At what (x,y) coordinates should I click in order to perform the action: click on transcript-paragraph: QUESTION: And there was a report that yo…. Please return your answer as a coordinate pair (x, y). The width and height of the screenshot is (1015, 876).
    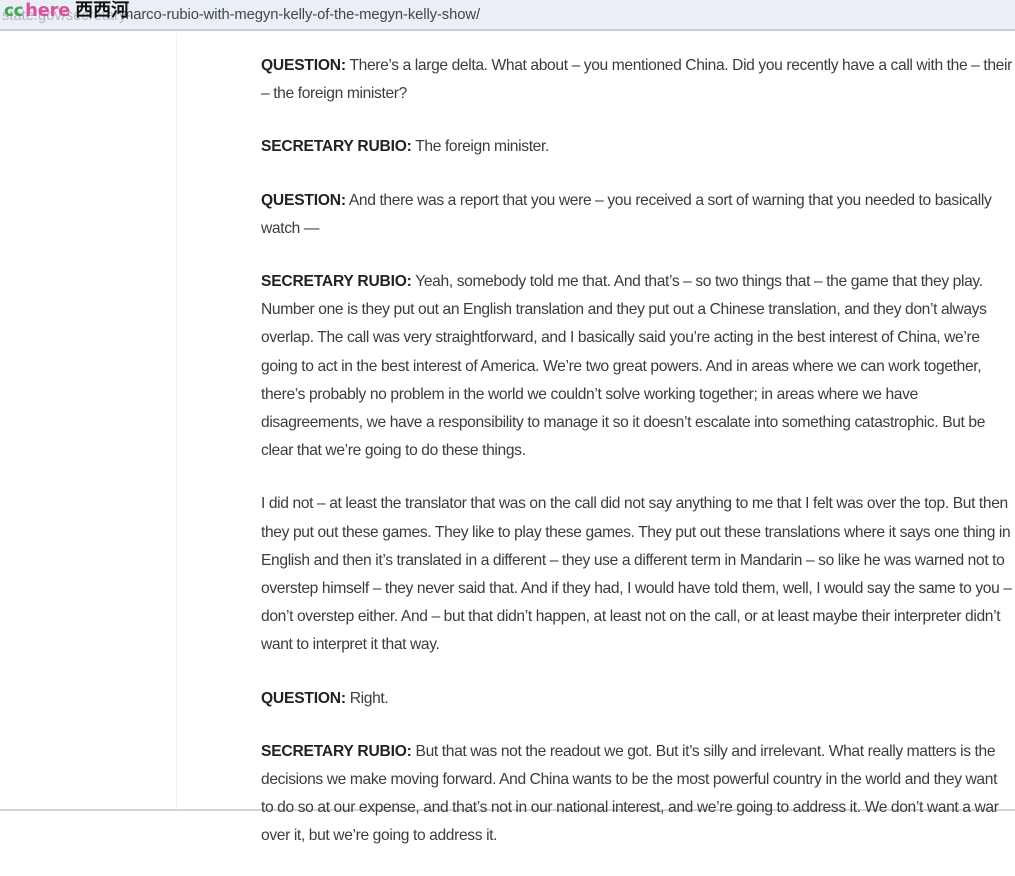
    Looking at the image, I should click on (637, 215).